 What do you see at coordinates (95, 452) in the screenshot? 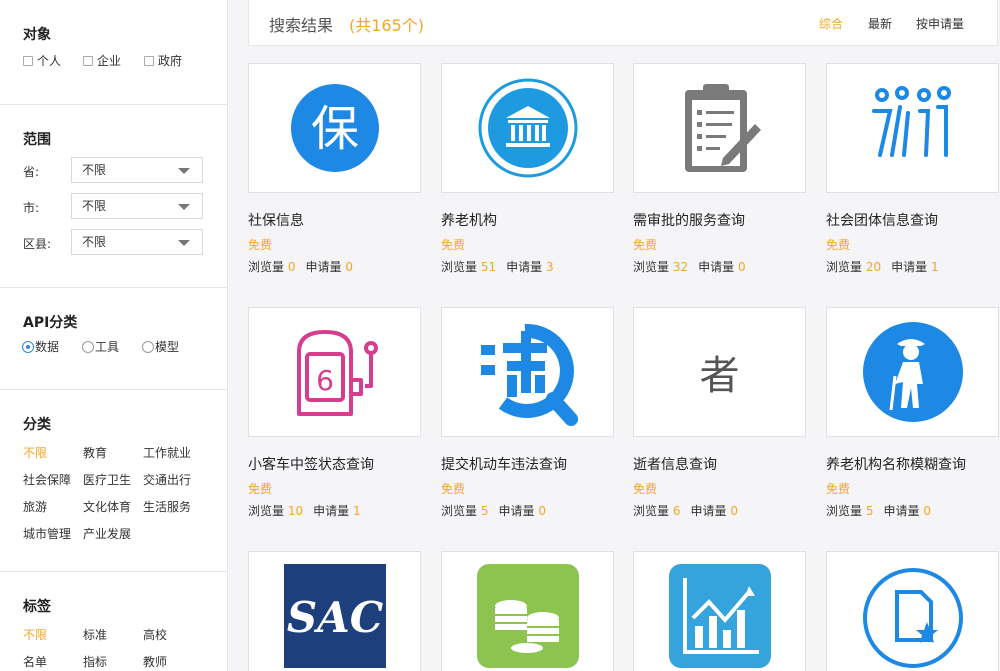
I see `category-item: 教育` at bounding box center [95, 452].